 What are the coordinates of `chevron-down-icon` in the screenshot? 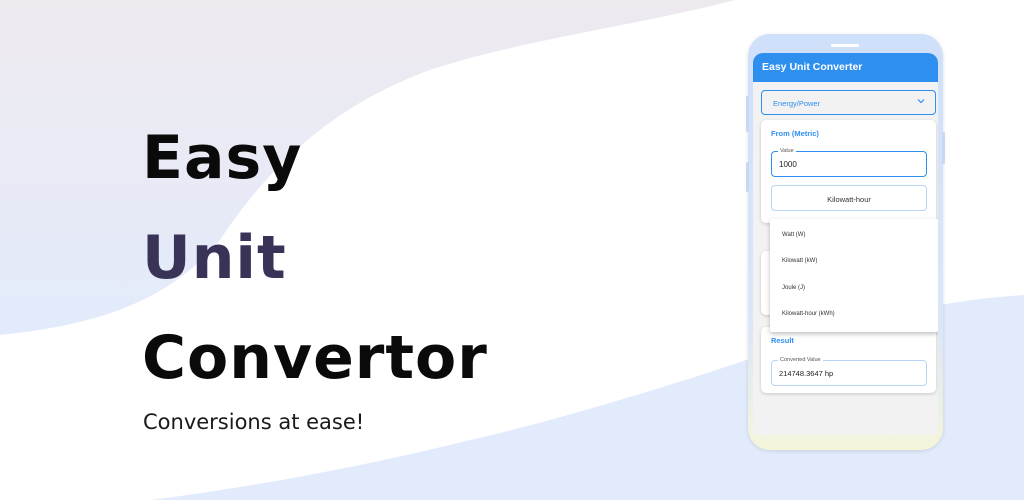 It's located at (921, 101).